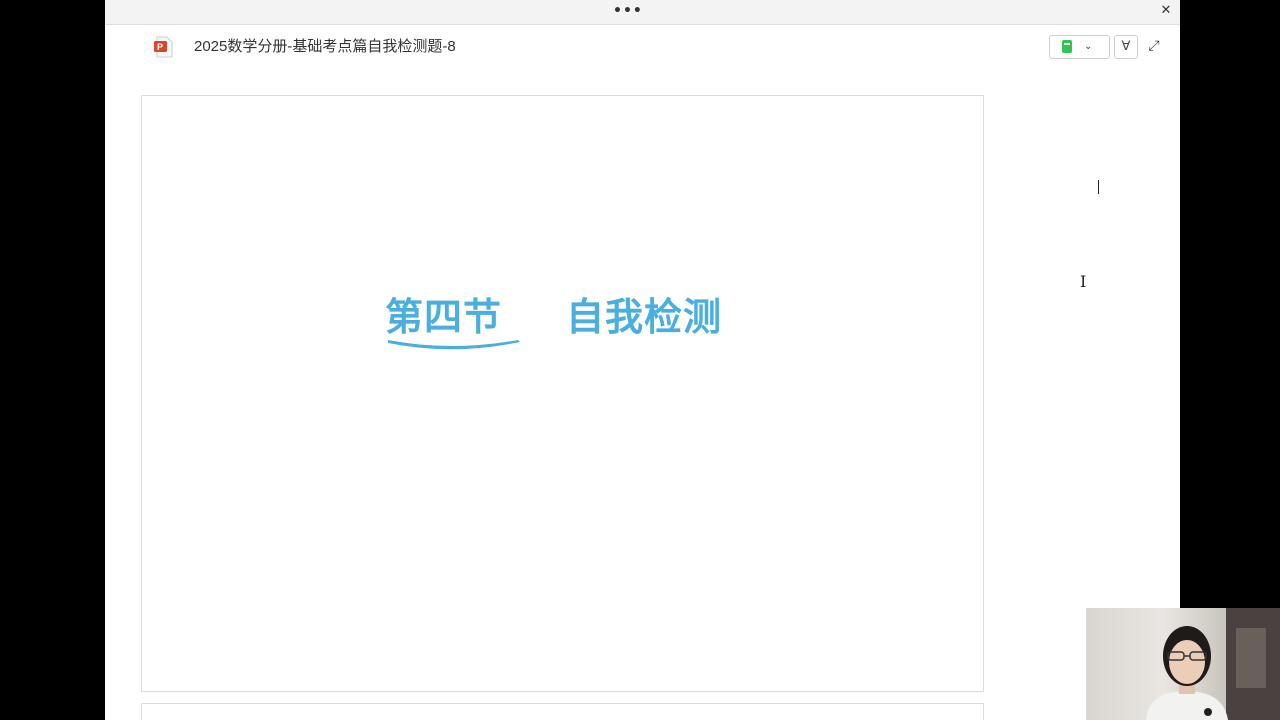  Describe the element at coordinates (1098, 187) in the screenshot. I see `text-caret` at that location.